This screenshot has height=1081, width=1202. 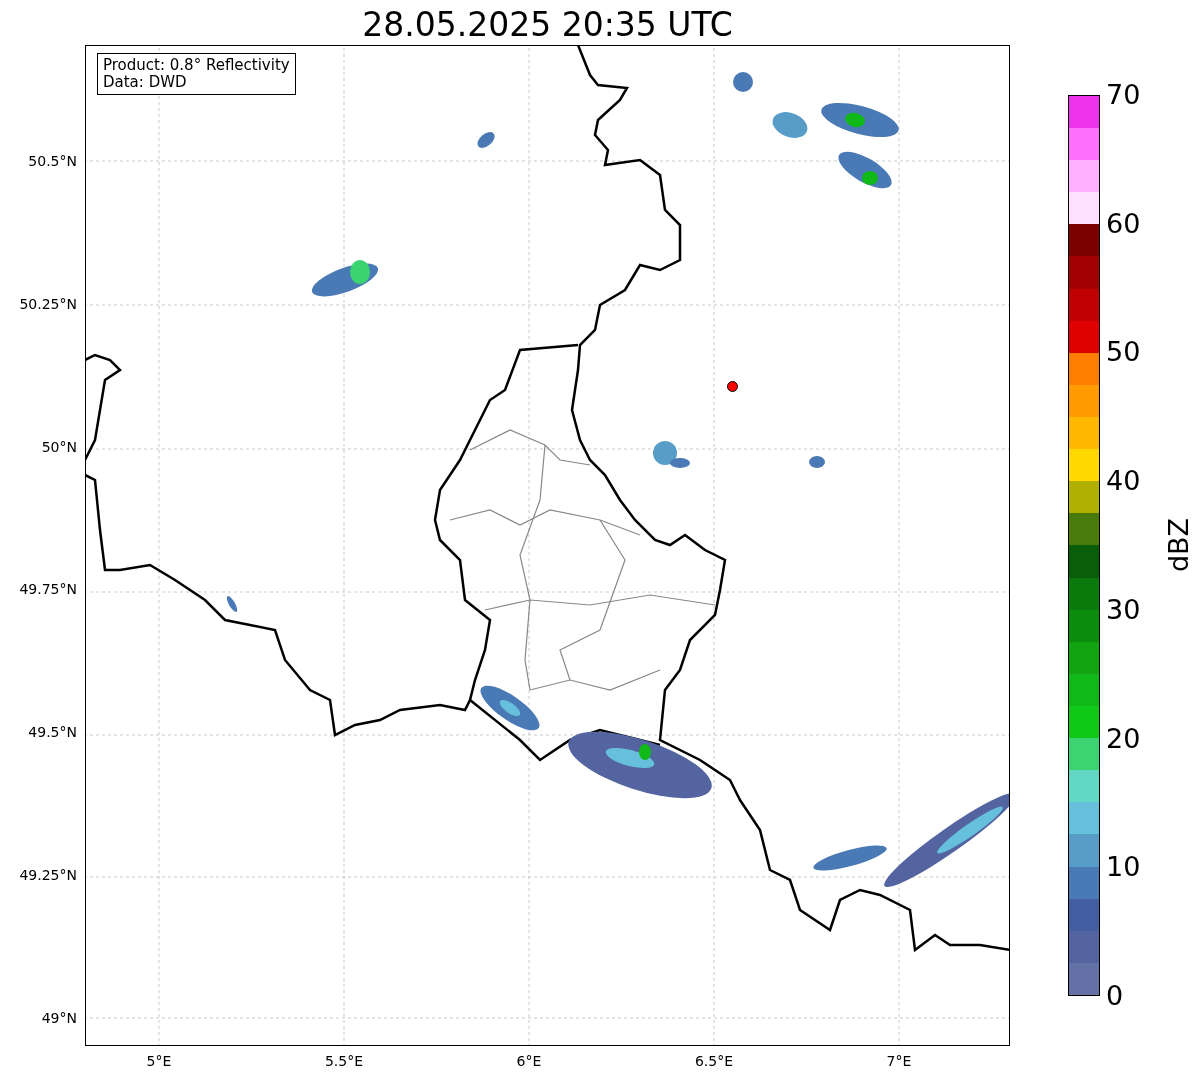 I want to click on latitude-tick-label: 50.25°N, so click(x=48, y=303).